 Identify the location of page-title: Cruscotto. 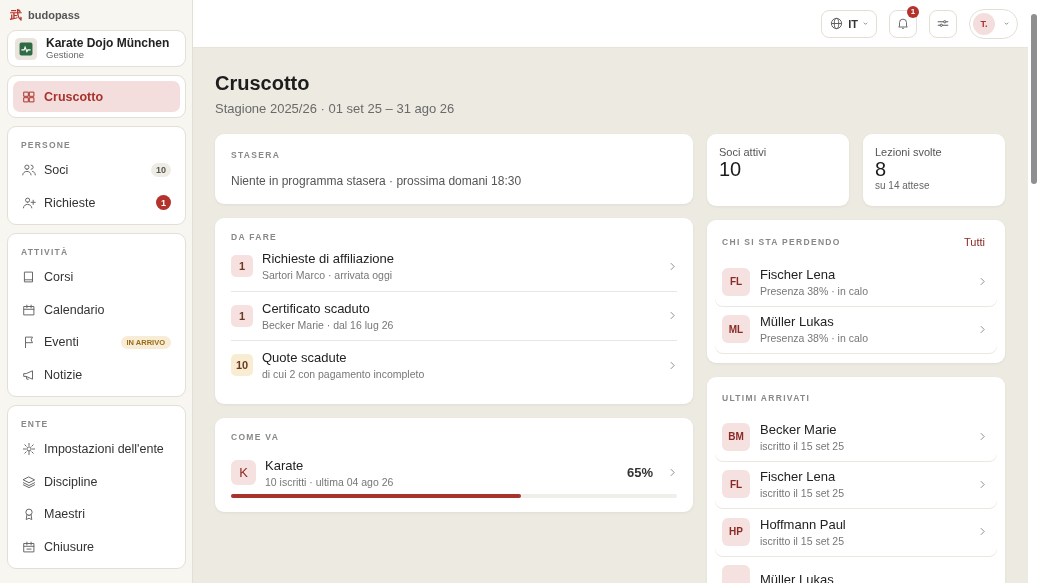
(263, 83).